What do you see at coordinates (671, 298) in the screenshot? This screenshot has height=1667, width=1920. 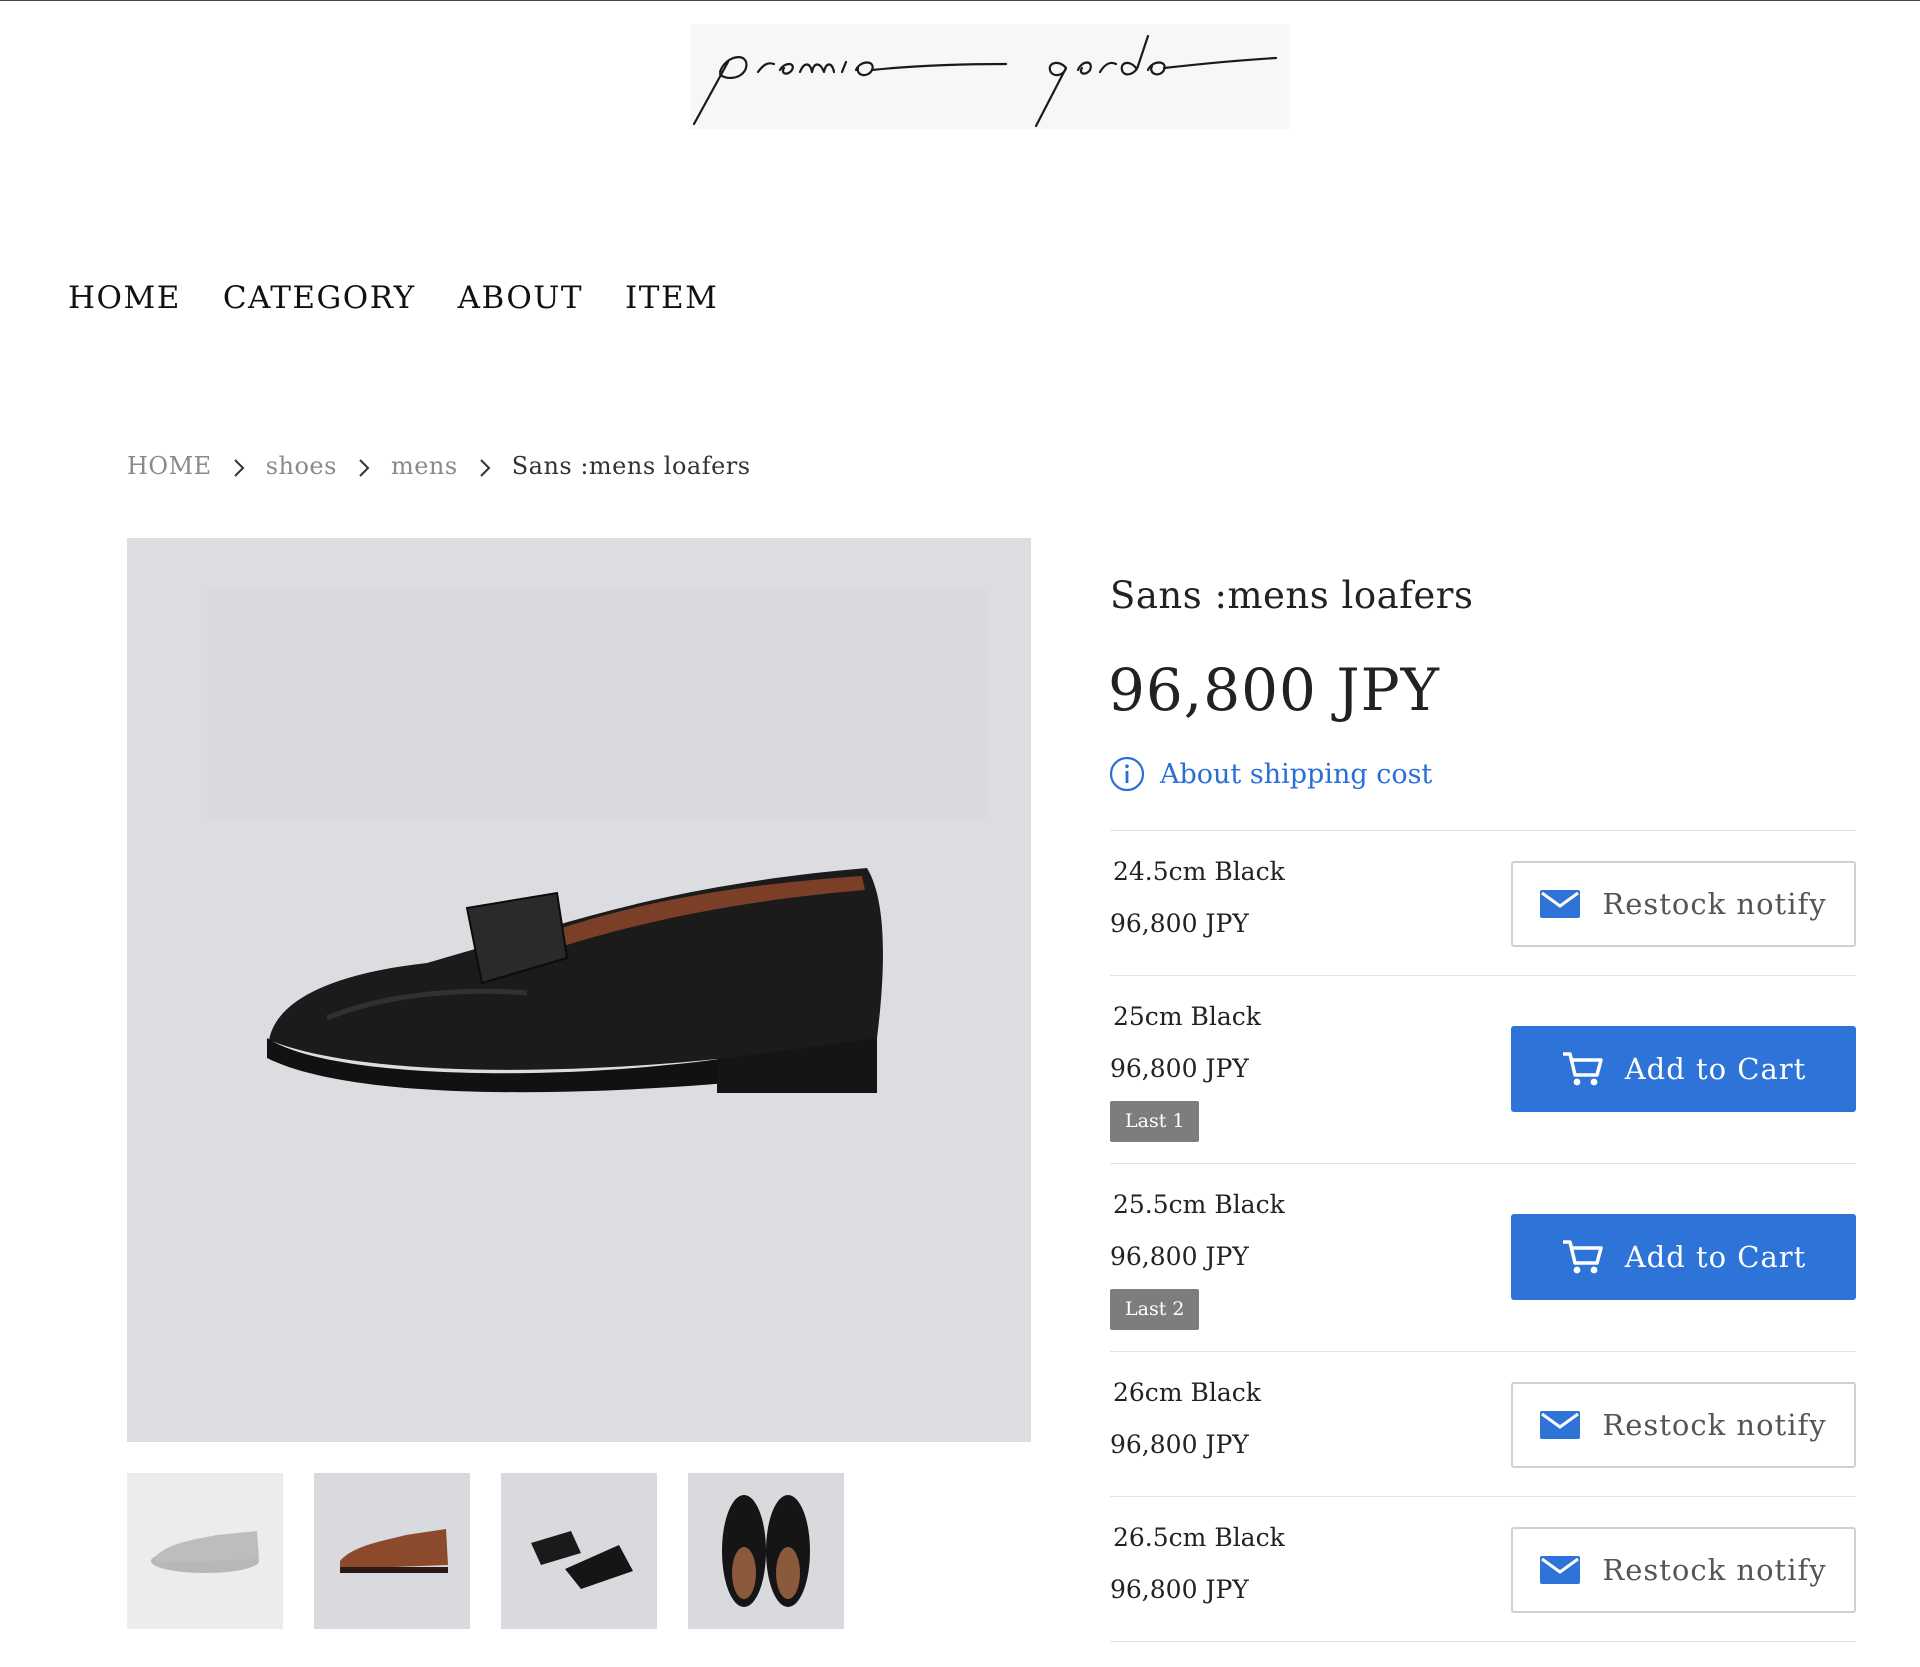 I see `nav-item: ITEM` at bounding box center [671, 298].